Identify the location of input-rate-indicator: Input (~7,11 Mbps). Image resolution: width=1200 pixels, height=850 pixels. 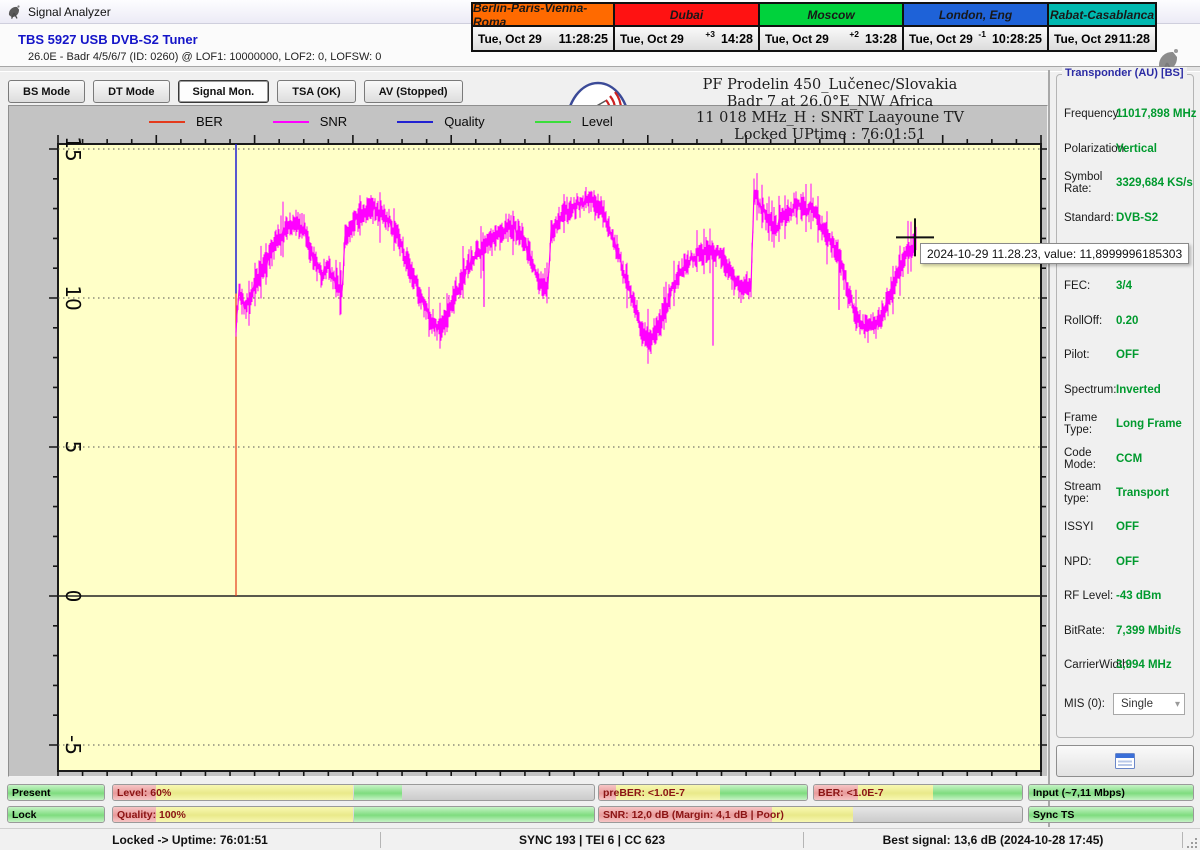
(1111, 792).